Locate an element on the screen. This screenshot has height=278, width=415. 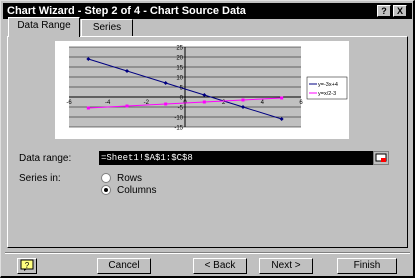
separator is located at coordinates (207, 253).